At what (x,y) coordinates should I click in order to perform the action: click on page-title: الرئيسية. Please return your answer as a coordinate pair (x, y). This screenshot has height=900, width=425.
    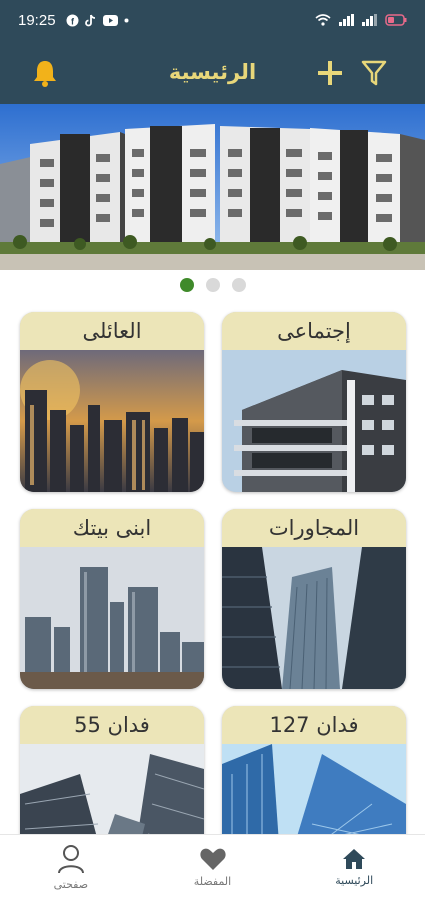
    Looking at the image, I should click on (212, 72).